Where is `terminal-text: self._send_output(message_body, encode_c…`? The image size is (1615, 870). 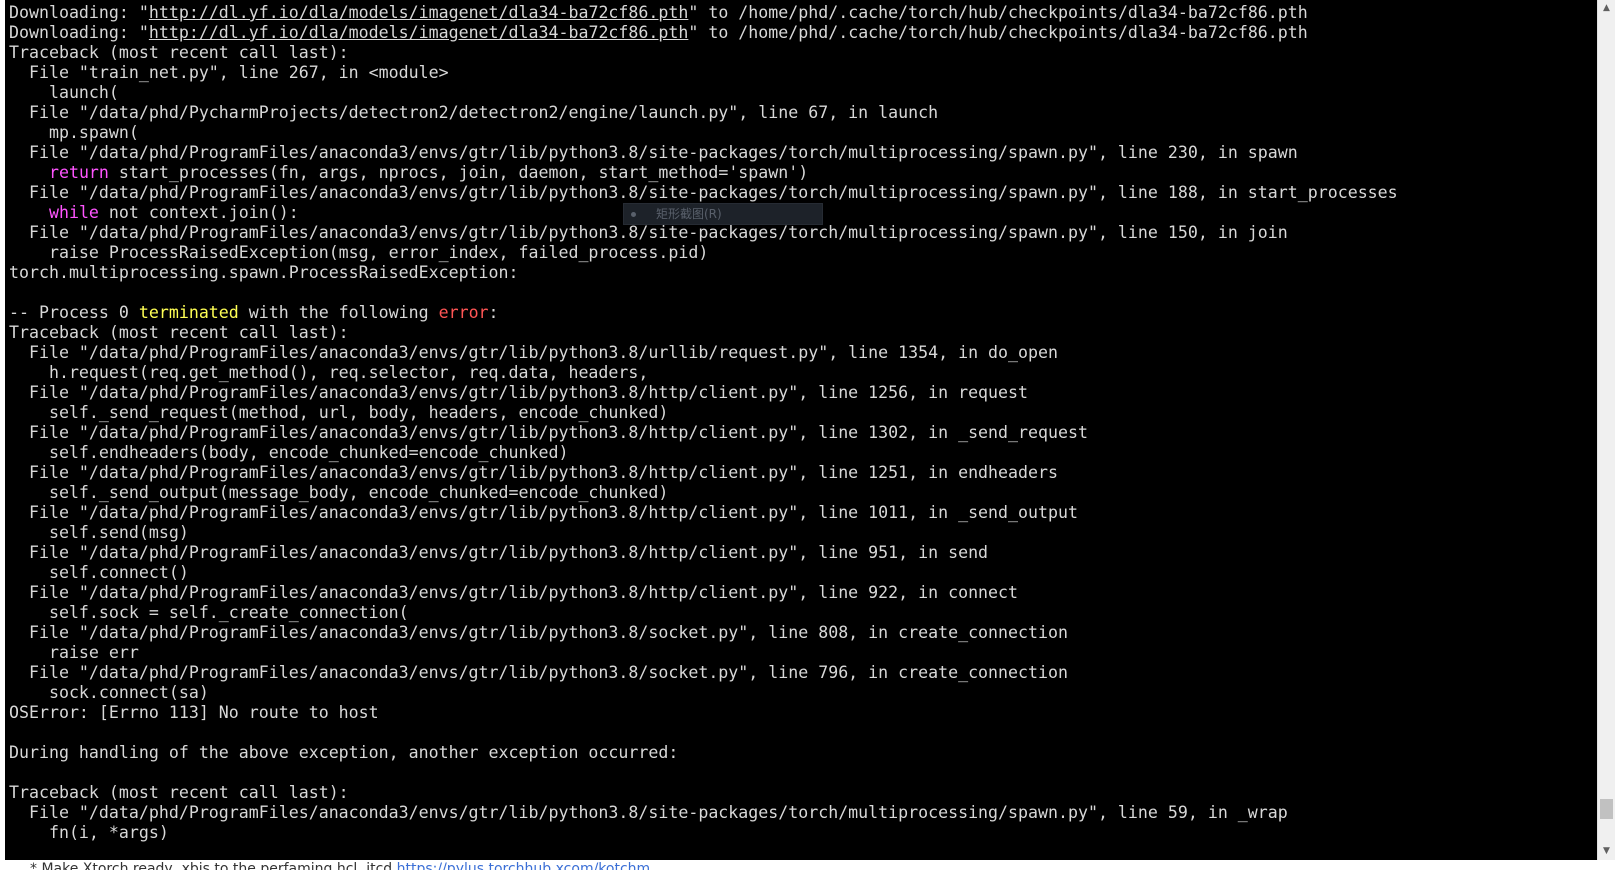 terminal-text: self._send_output(message_body, encode_c… is located at coordinates (339, 492).